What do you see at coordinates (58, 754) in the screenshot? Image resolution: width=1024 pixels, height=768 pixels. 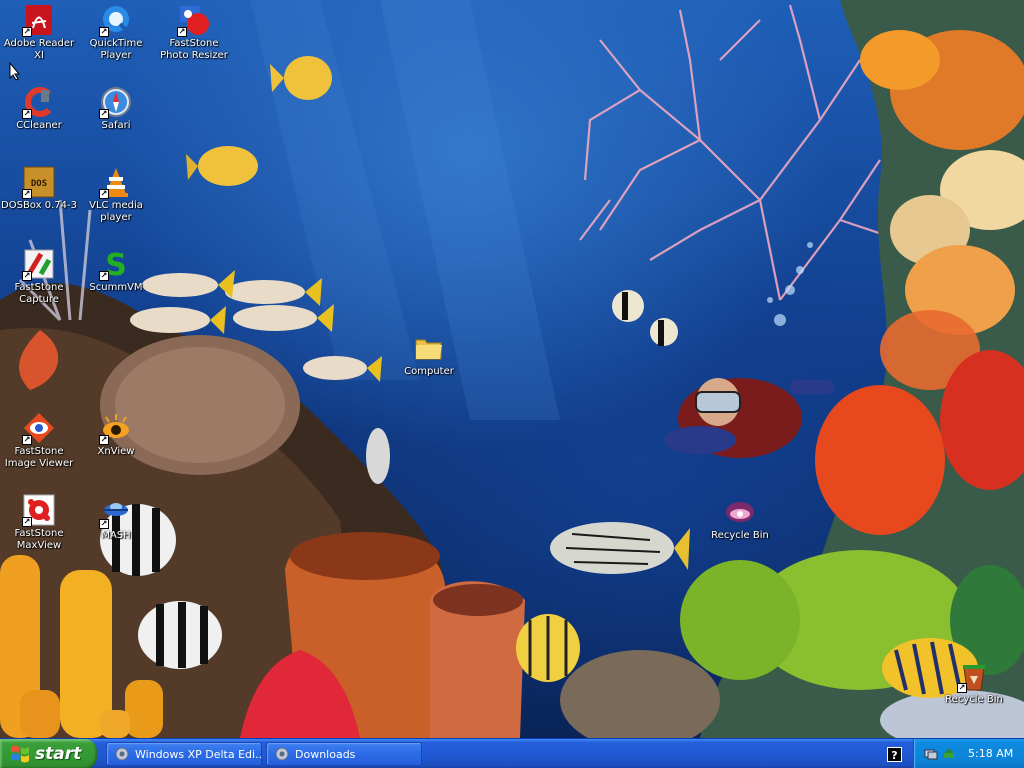 I see `start-label: start` at bounding box center [58, 754].